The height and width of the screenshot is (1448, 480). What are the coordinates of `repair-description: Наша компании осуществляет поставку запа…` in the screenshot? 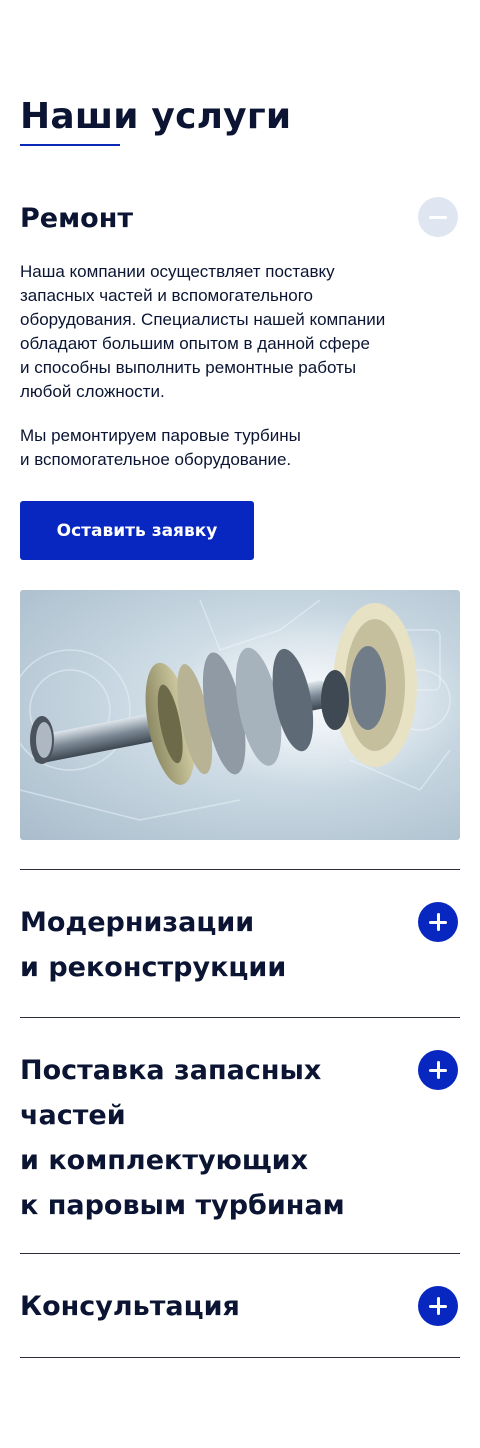 It's located at (203, 331).